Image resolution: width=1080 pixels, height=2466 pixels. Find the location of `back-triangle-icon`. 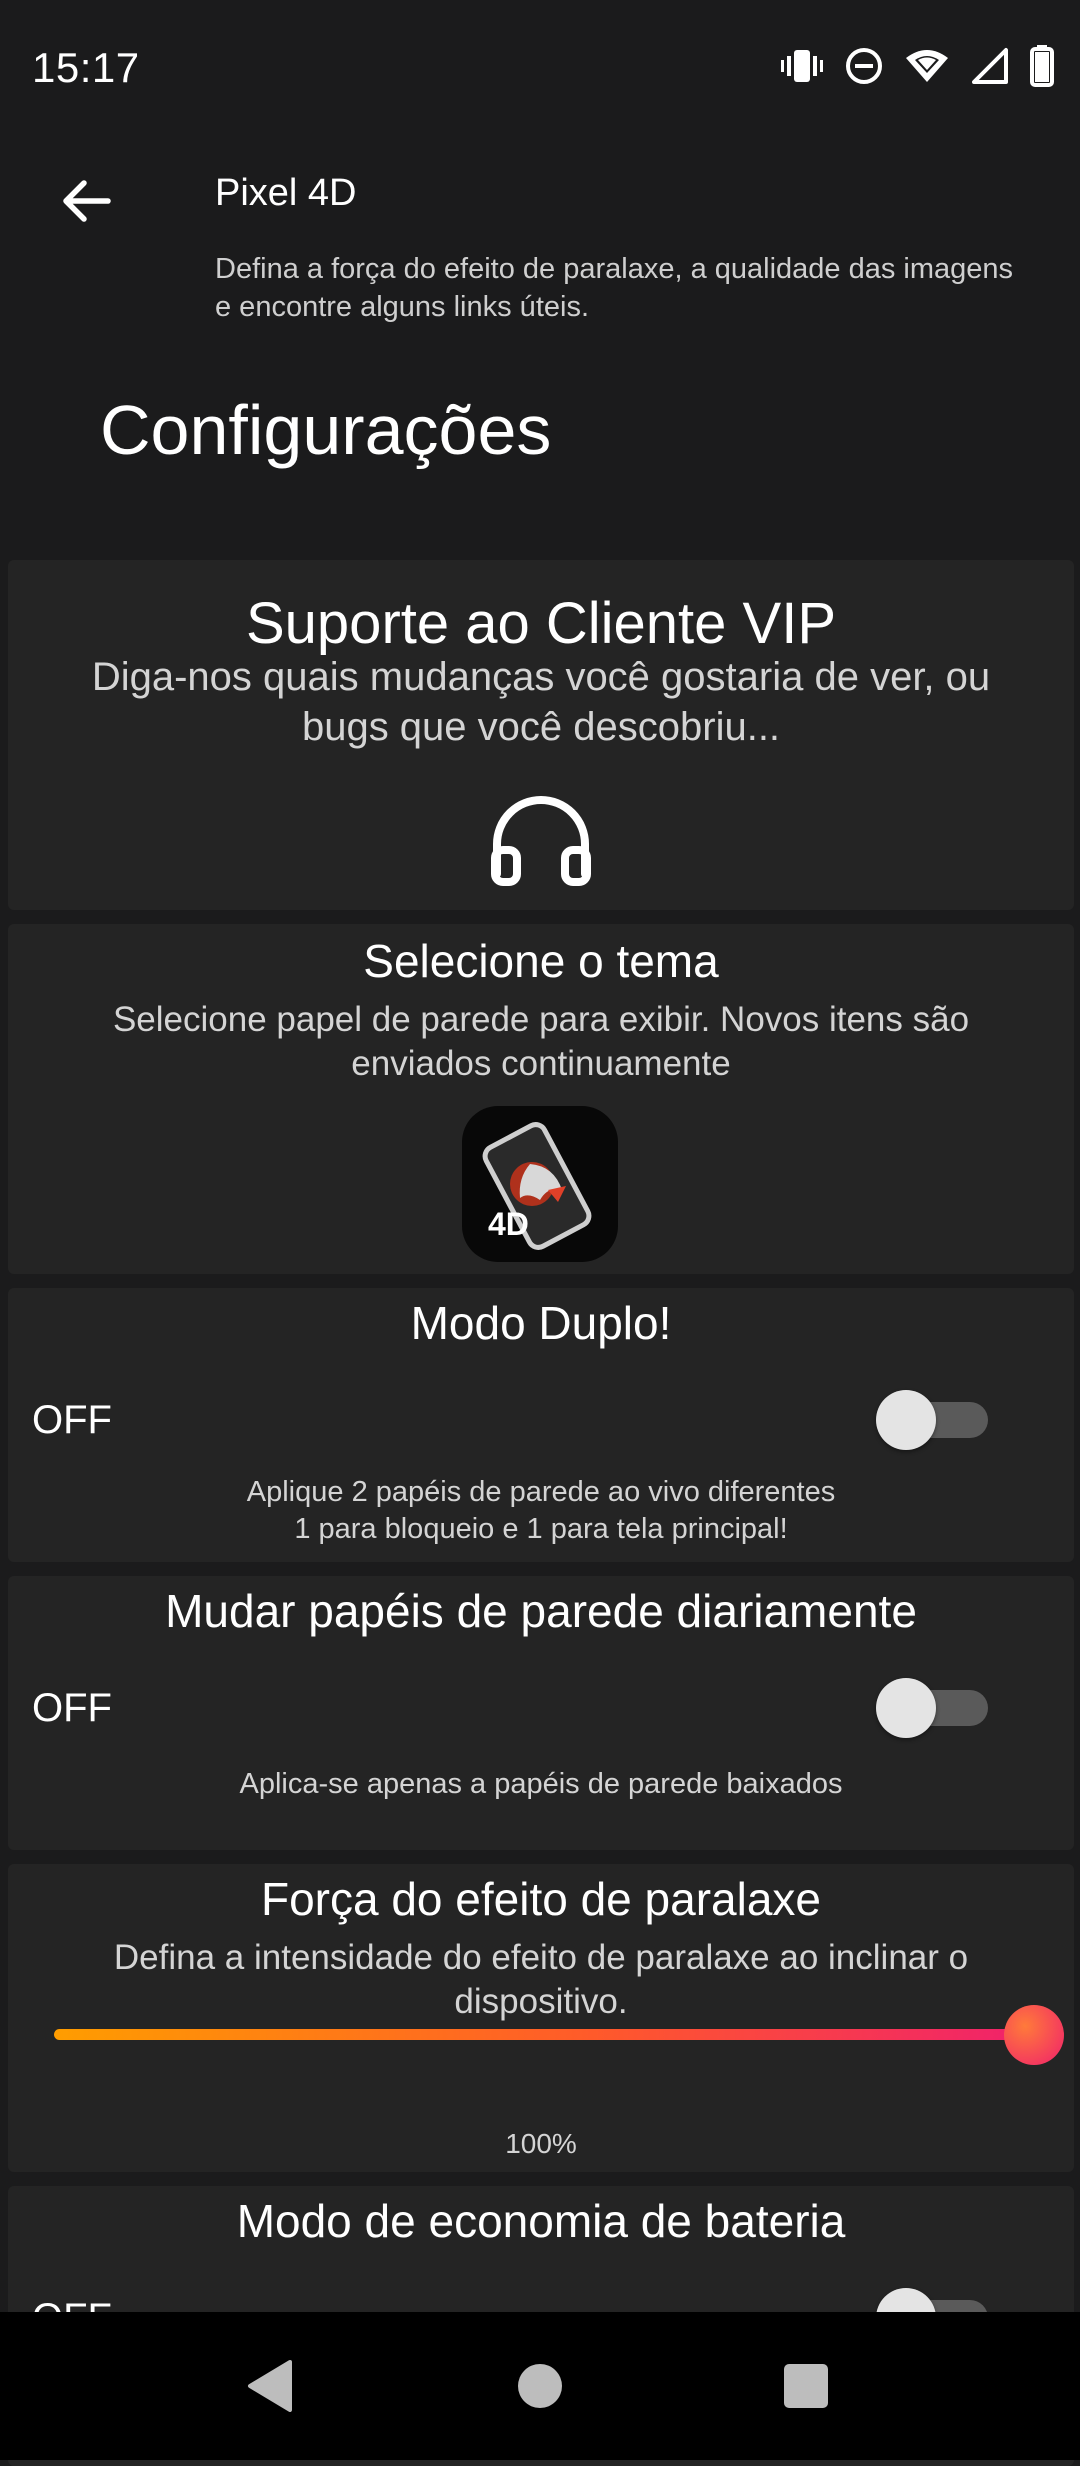

back-triangle-icon is located at coordinates (270, 2386).